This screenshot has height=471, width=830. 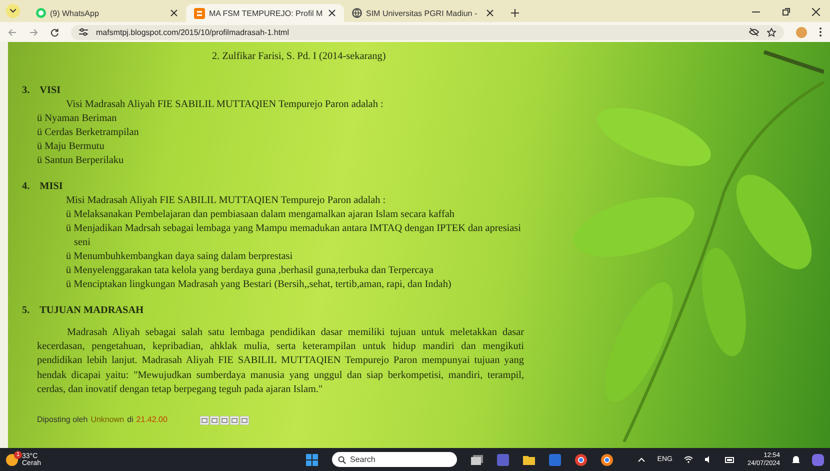 I want to click on section-number: 3., so click(x=26, y=91).